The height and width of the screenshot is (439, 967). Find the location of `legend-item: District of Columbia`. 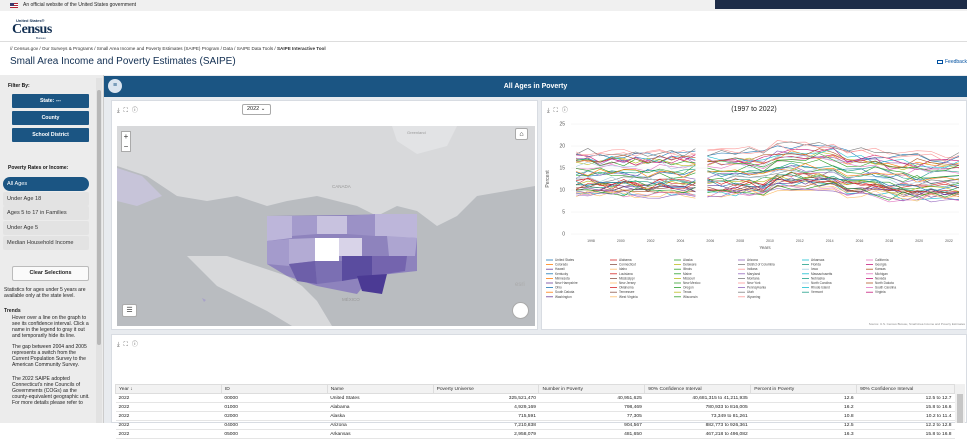

legend-item: District of Columbia is located at coordinates (761, 265).